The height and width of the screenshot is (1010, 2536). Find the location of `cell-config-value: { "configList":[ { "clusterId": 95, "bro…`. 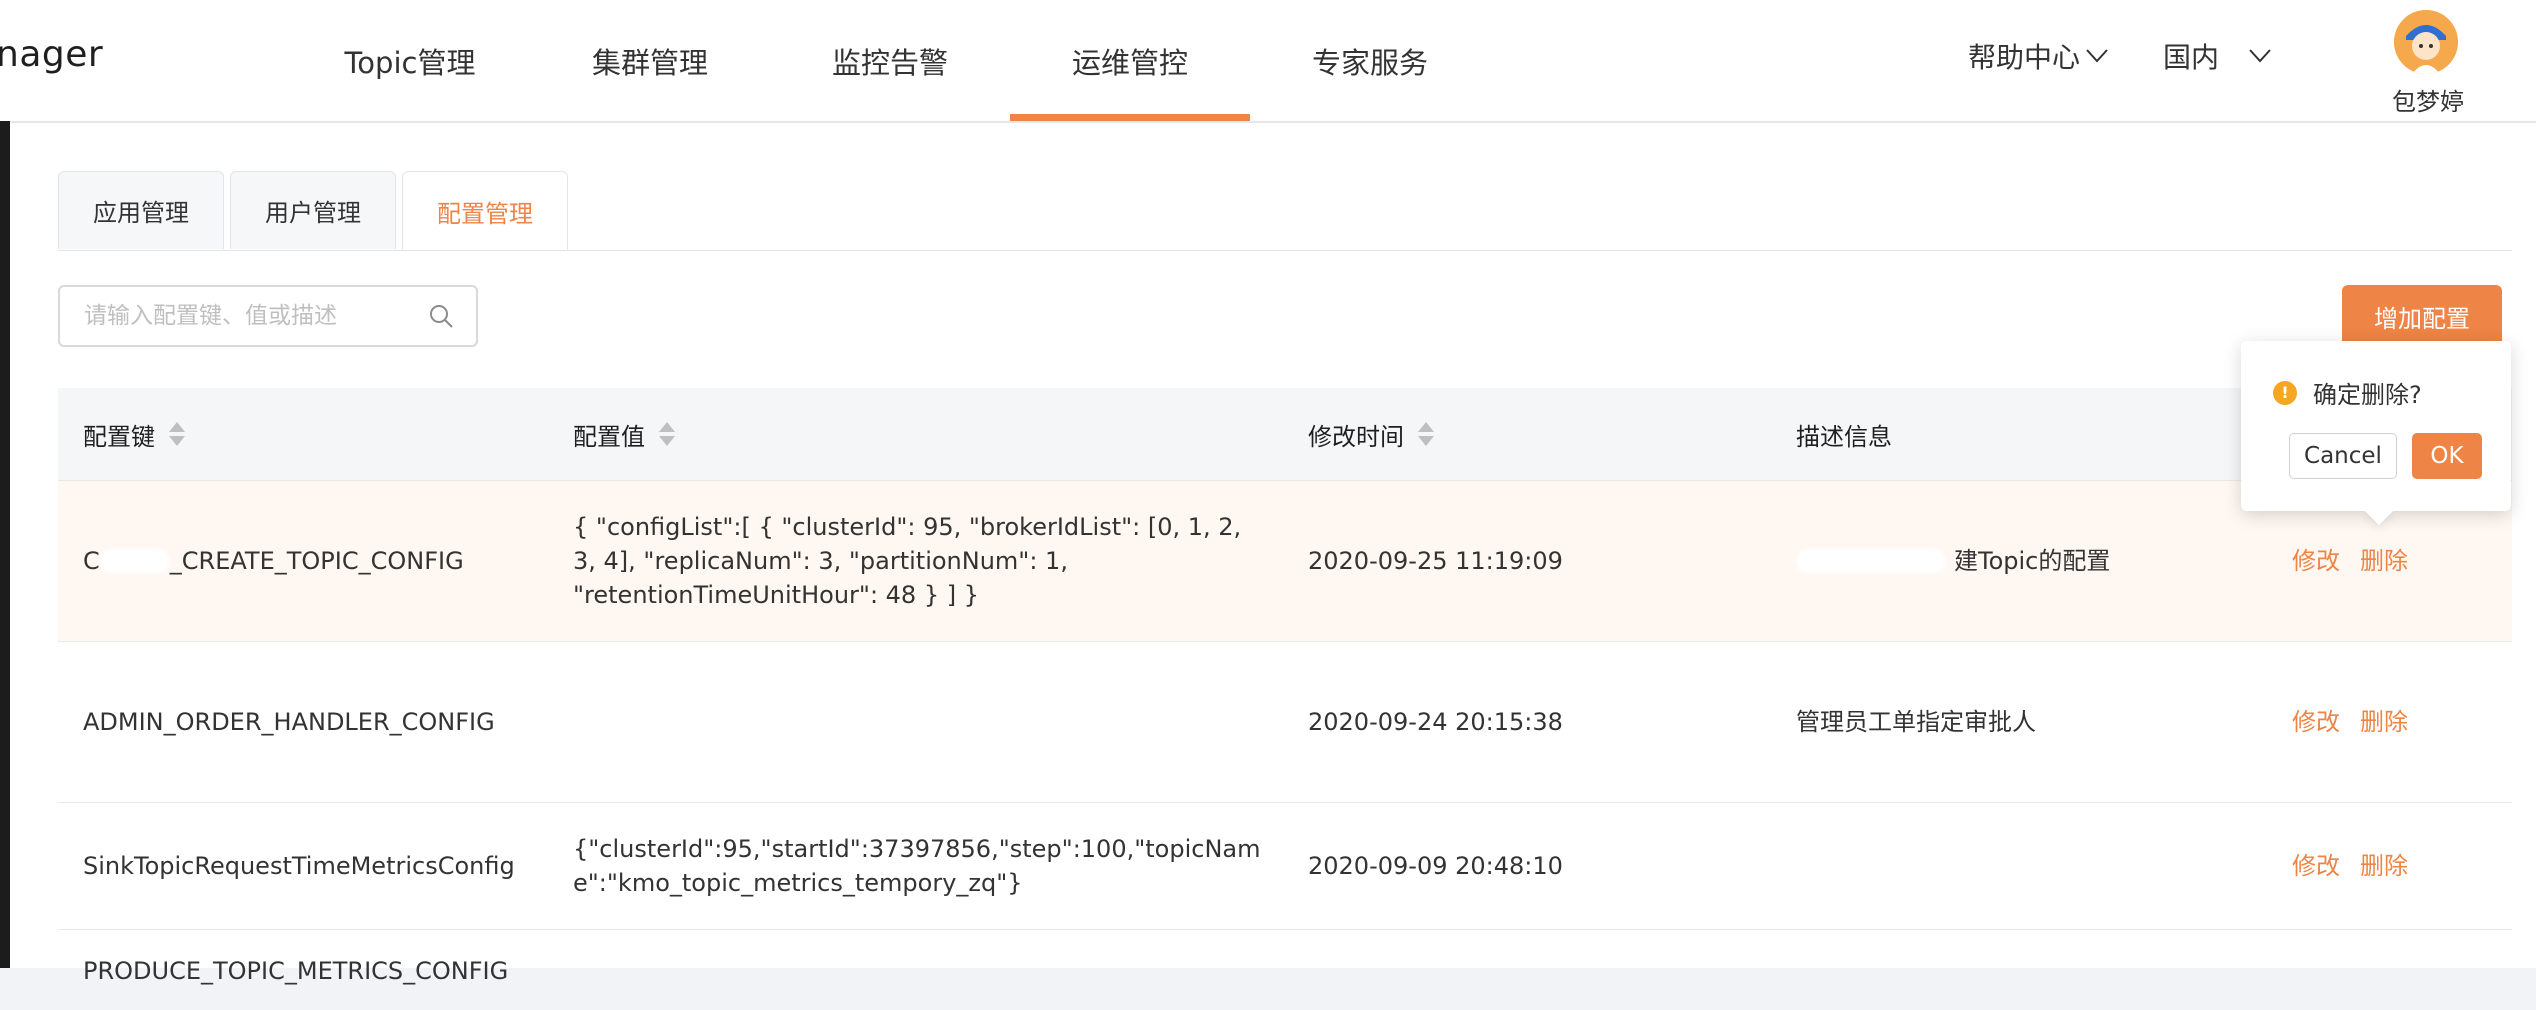

cell-config-value: { "configList":[ { "clusterId": 95, "bro… is located at coordinates (907, 561).